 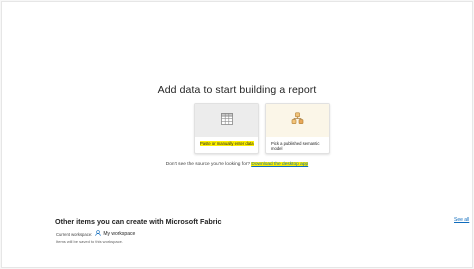 I want to click on person-icon, so click(x=98, y=234).